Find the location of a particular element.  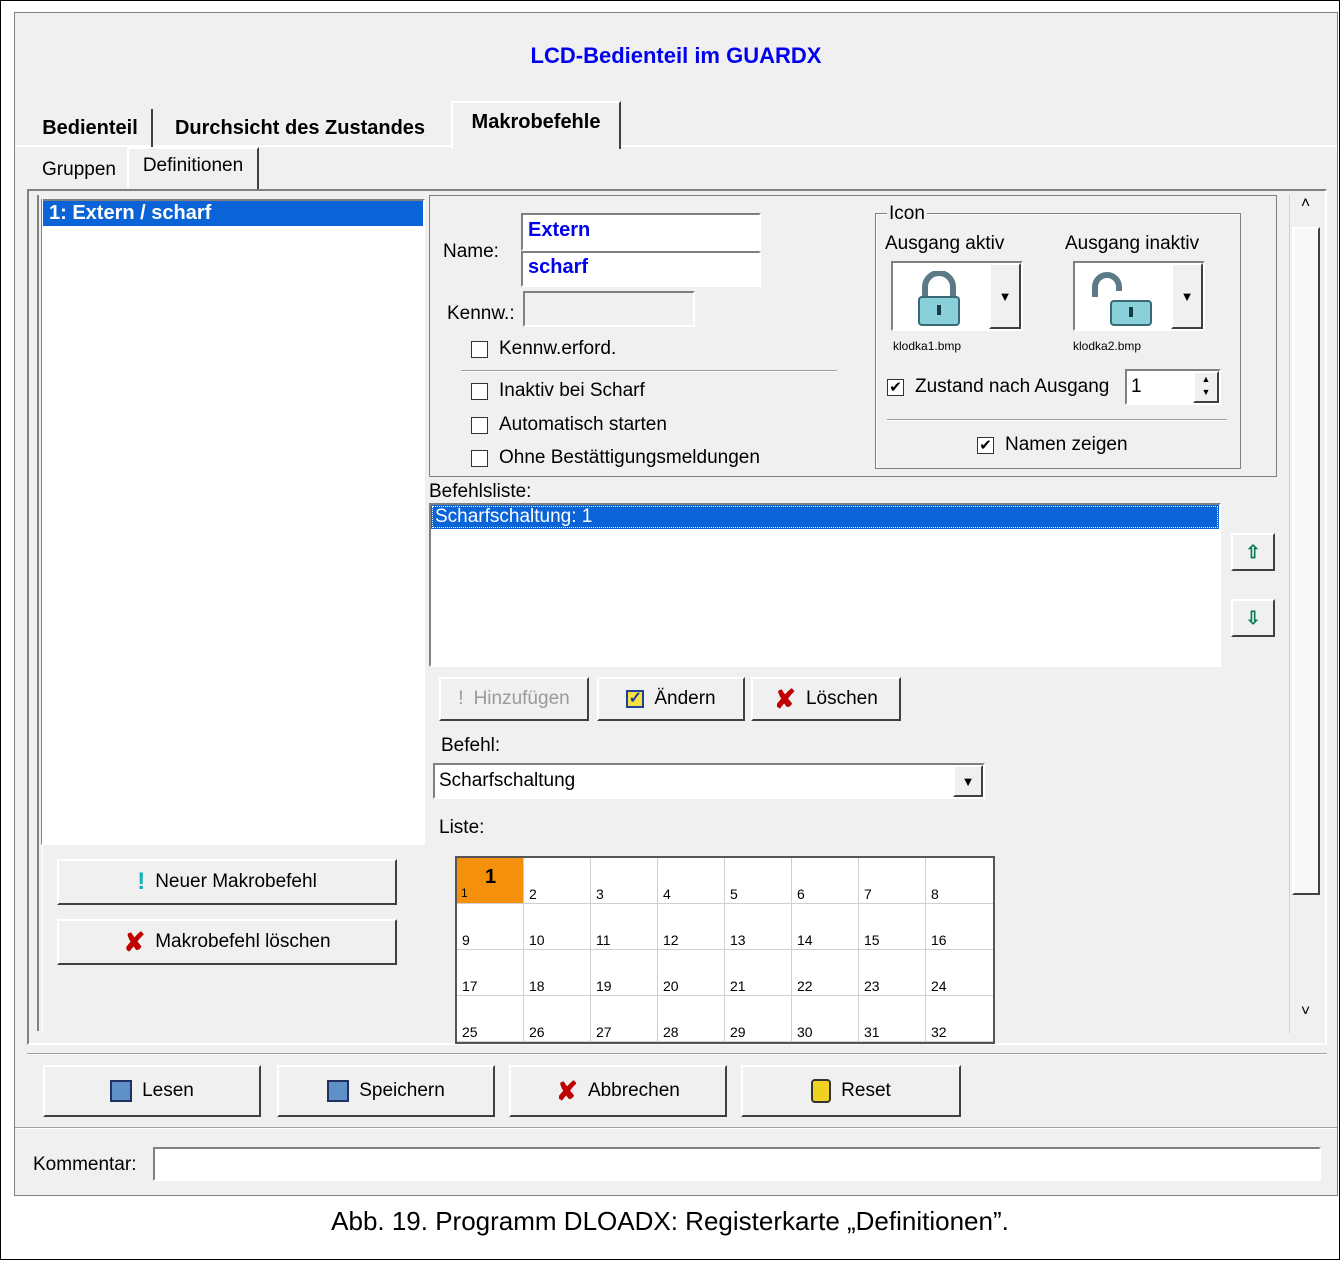

move-up-button: ⇧ is located at coordinates (1253, 552).